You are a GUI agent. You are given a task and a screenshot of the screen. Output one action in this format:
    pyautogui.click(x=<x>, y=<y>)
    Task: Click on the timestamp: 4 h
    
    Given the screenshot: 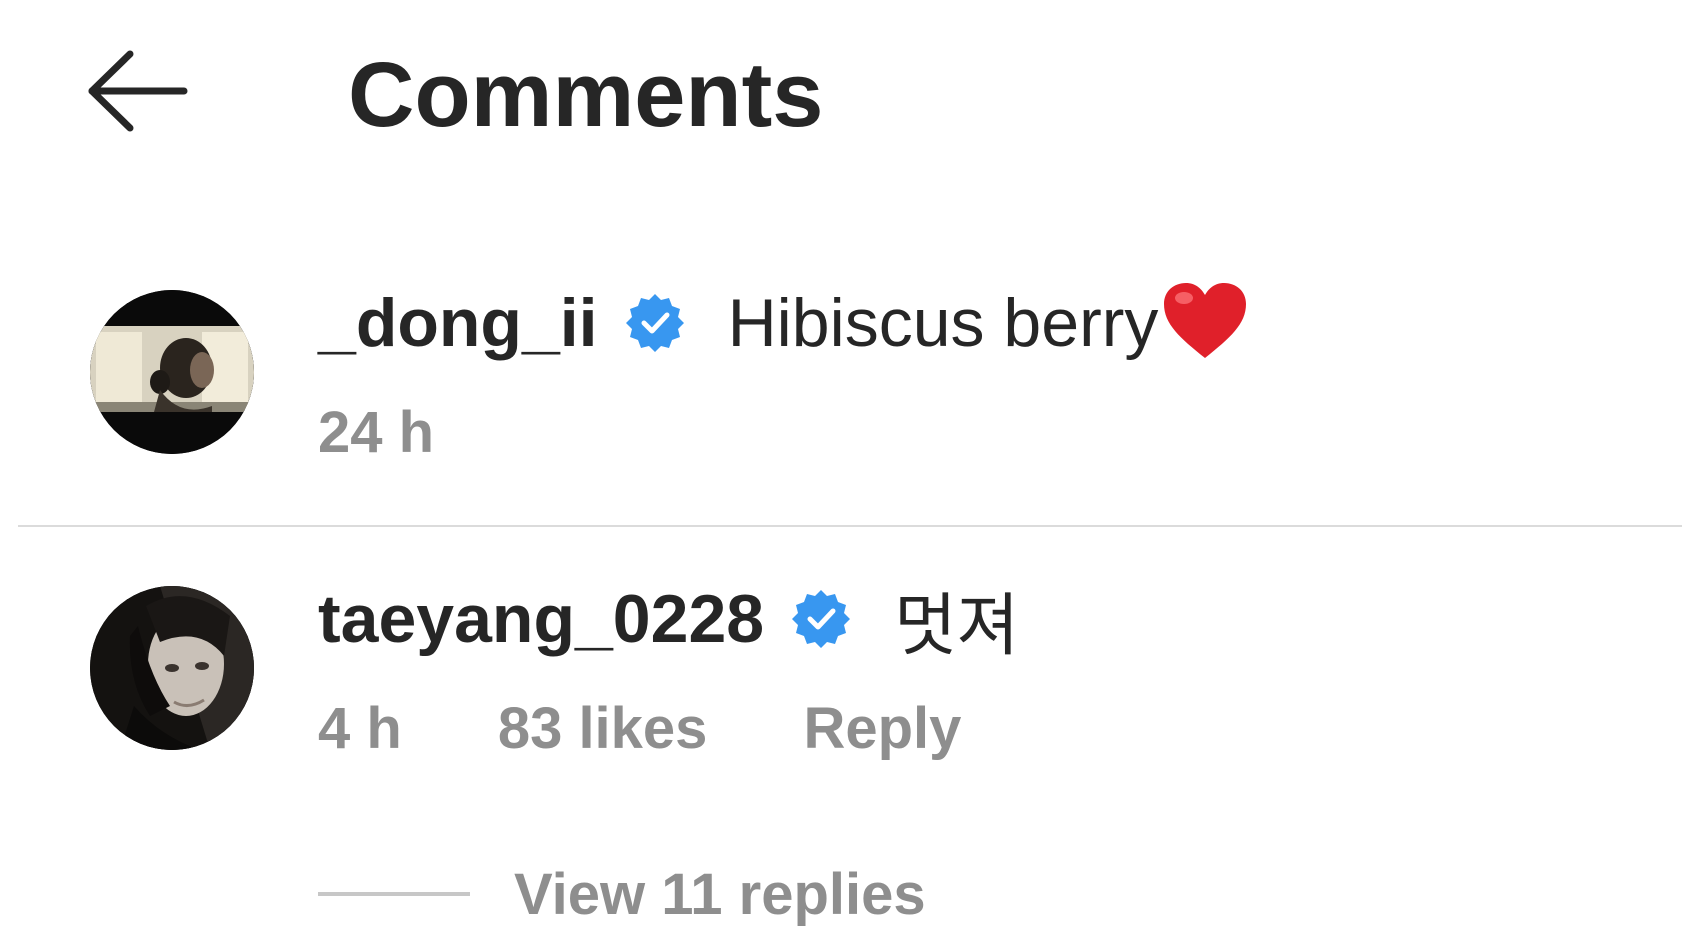 What is the action you would take?
    pyautogui.click(x=360, y=728)
    